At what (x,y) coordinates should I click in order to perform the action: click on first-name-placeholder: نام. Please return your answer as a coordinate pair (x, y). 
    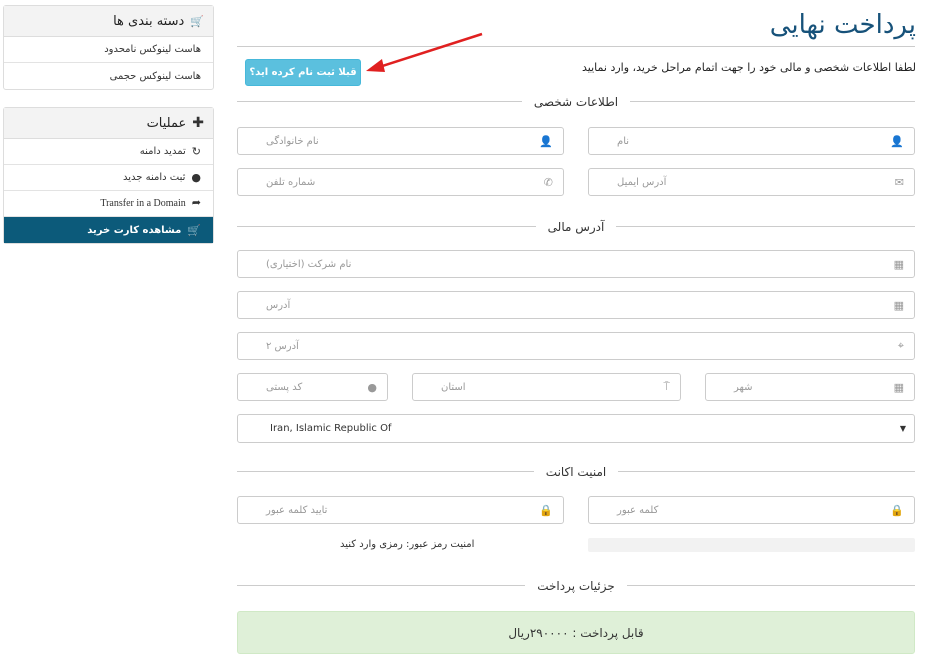
    Looking at the image, I should click on (623, 141).